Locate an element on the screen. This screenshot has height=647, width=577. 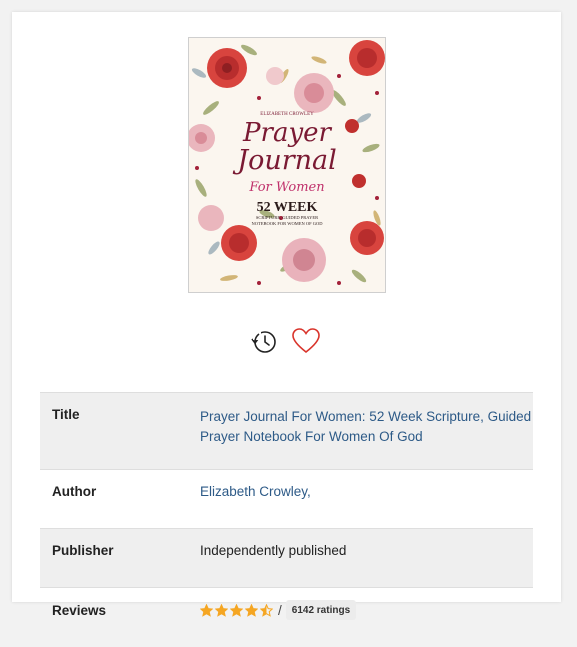
rating-stars is located at coordinates (237, 610).